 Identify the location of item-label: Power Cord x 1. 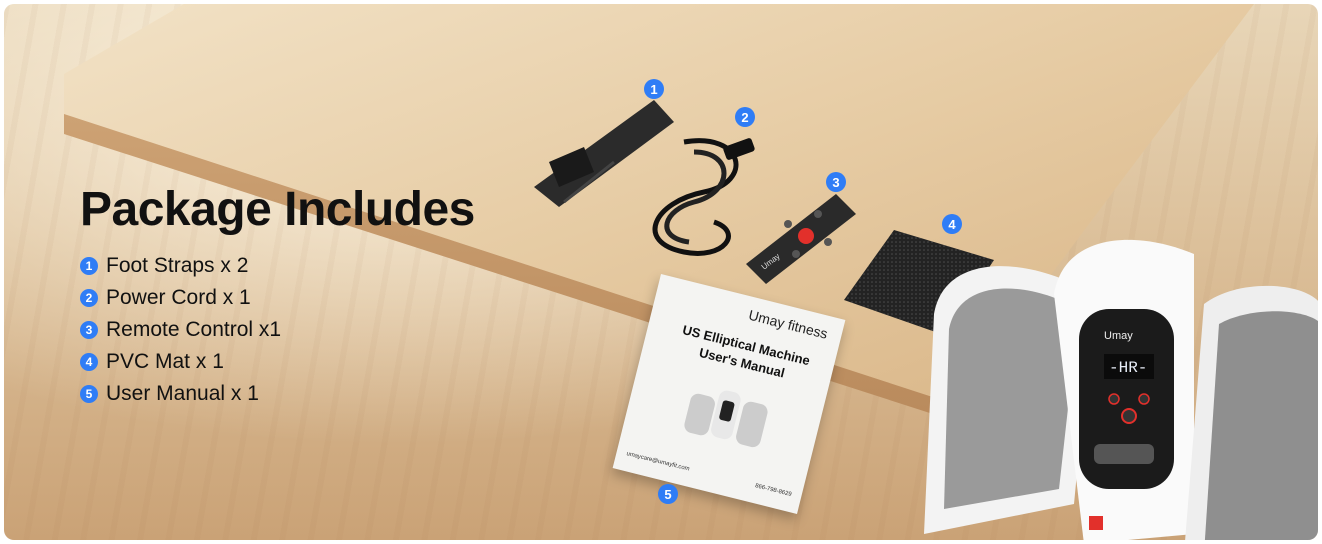
(178, 297).